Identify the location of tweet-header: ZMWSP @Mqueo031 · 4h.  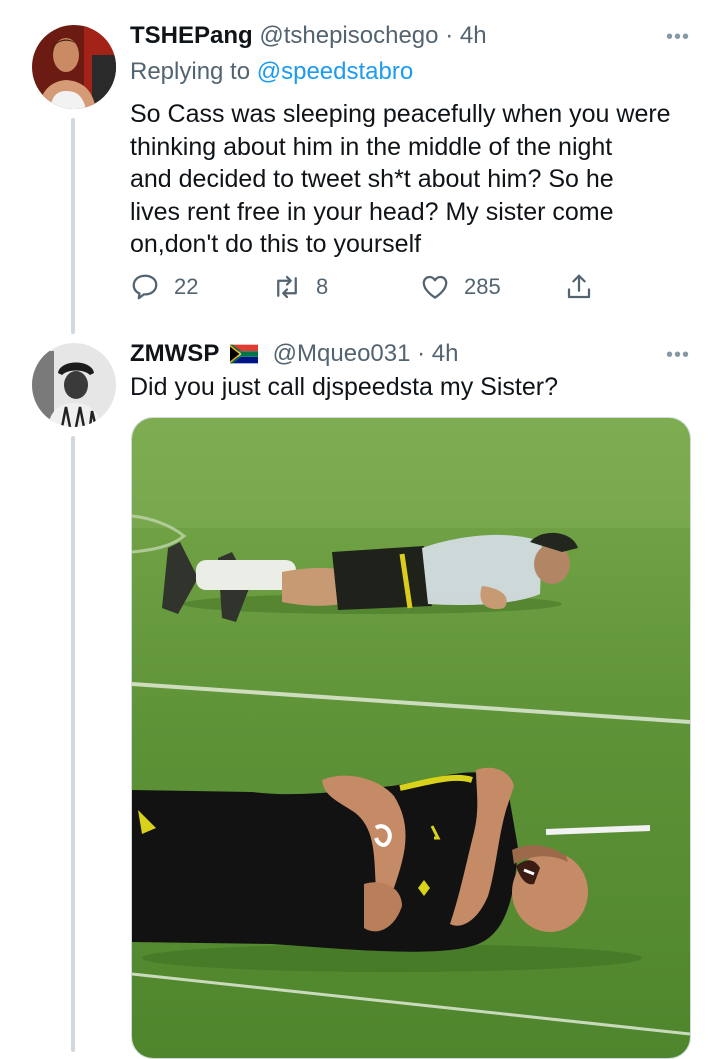
(294, 354).